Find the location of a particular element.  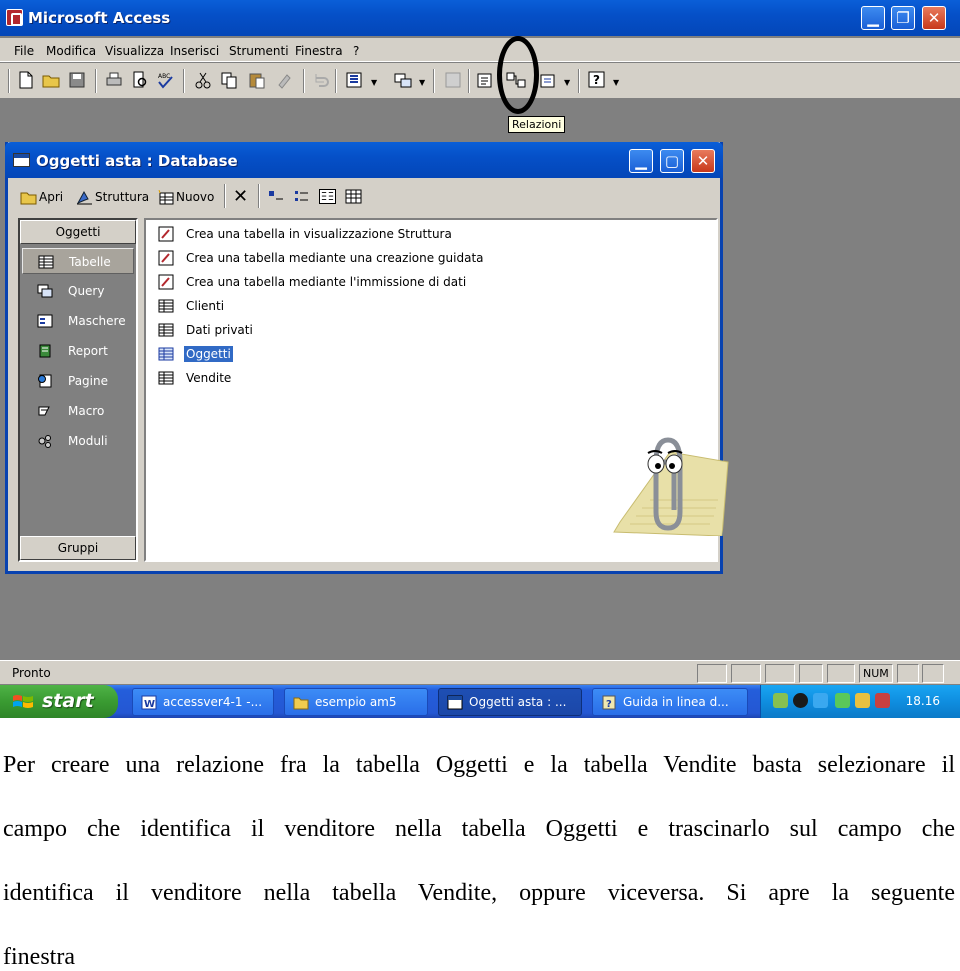

restore-icon: ❐ is located at coordinates (903, 18).